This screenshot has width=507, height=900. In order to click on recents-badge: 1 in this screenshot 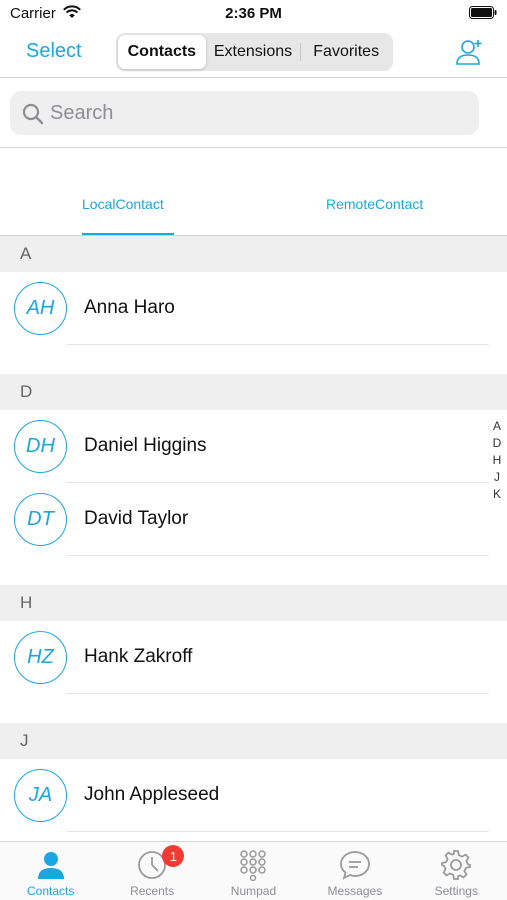, I will do `click(173, 856)`.